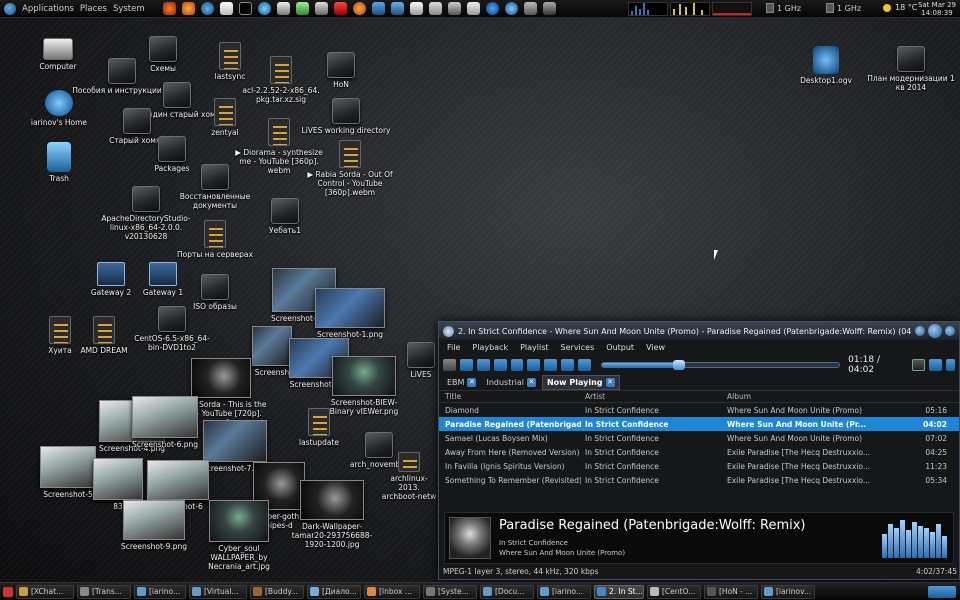 The width and height of the screenshot is (960, 600). I want to click on browser-launcher-icon, so click(492, 8).